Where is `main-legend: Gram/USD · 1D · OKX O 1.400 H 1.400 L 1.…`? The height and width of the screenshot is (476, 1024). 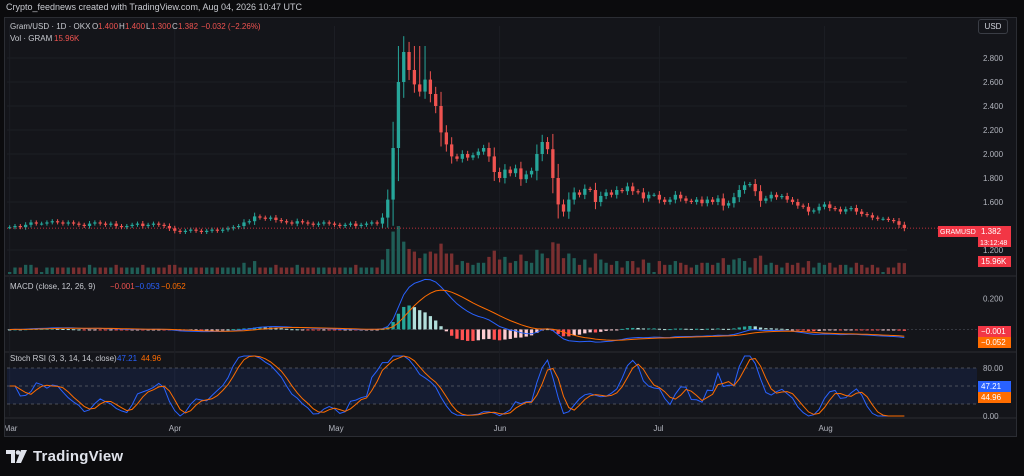
main-legend: Gram/USD · 1D · OKX O 1.400 H 1.400 L 1.… is located at coordinates (135, 32).